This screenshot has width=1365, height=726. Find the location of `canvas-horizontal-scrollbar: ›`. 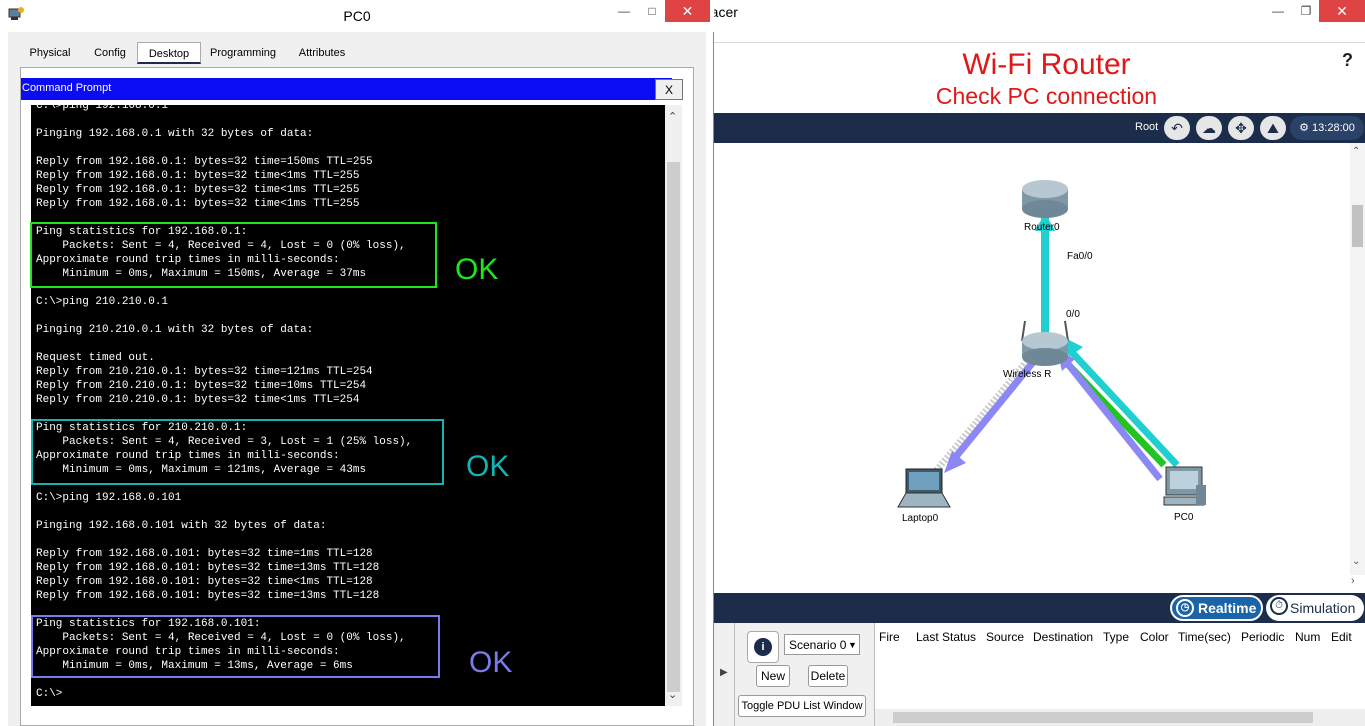

canvas-horizontal-scrollbar: › is located at coordinates (1039, 584).